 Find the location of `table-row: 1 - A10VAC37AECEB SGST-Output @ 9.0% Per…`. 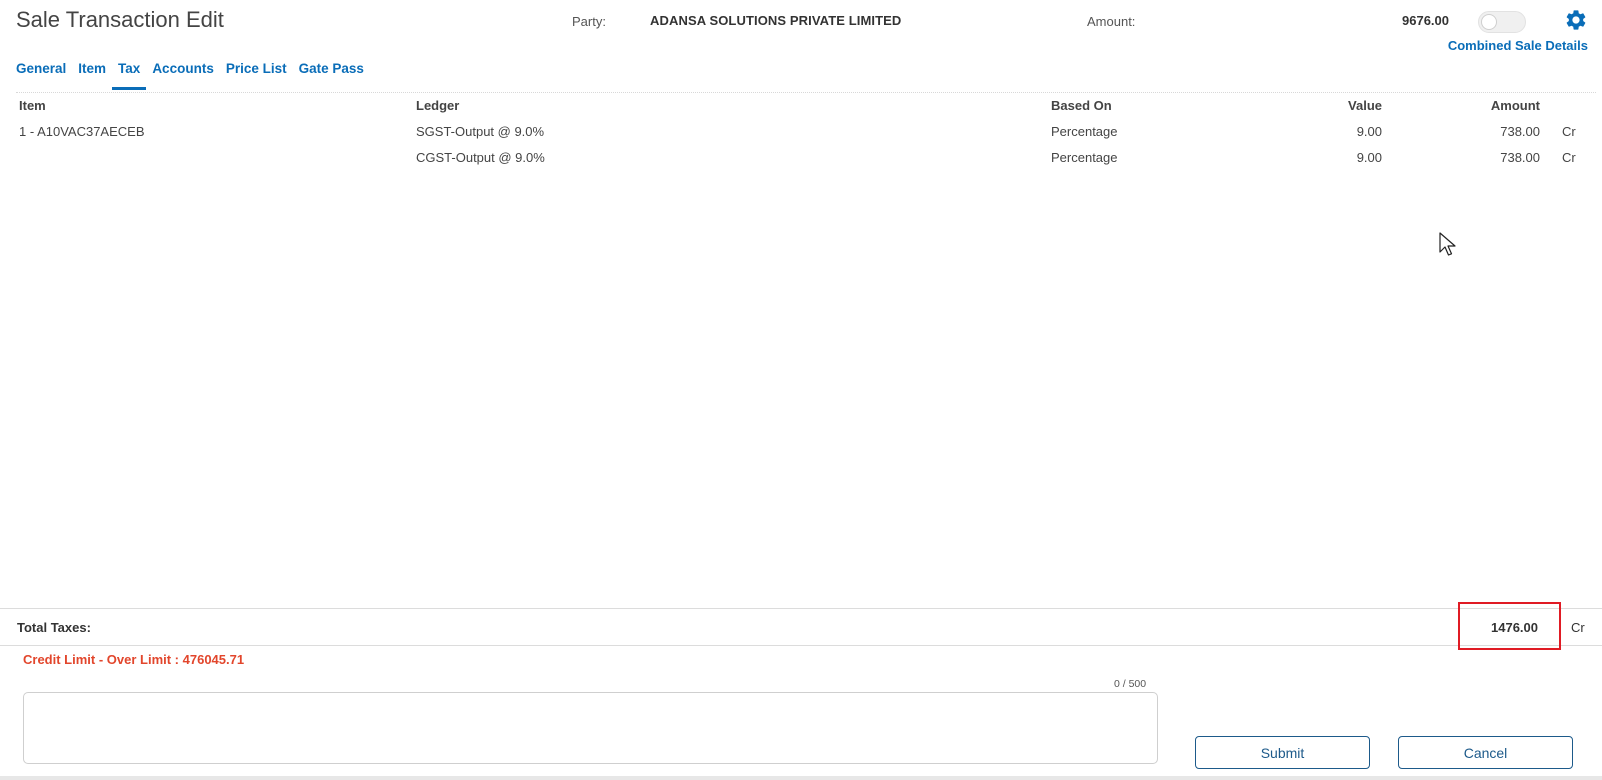

table-row: 1 - A10VAC37AECEB SGST-Output @ 9.0% Per… is located at coordinates (801, 137).